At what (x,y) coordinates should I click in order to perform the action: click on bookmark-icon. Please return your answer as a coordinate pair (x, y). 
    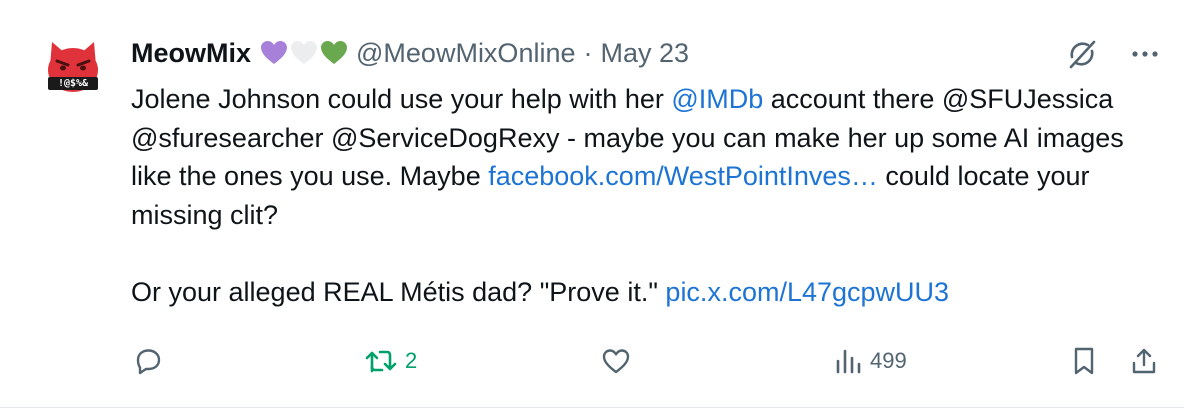
    Looking at the image, I should click on (1084, 361).